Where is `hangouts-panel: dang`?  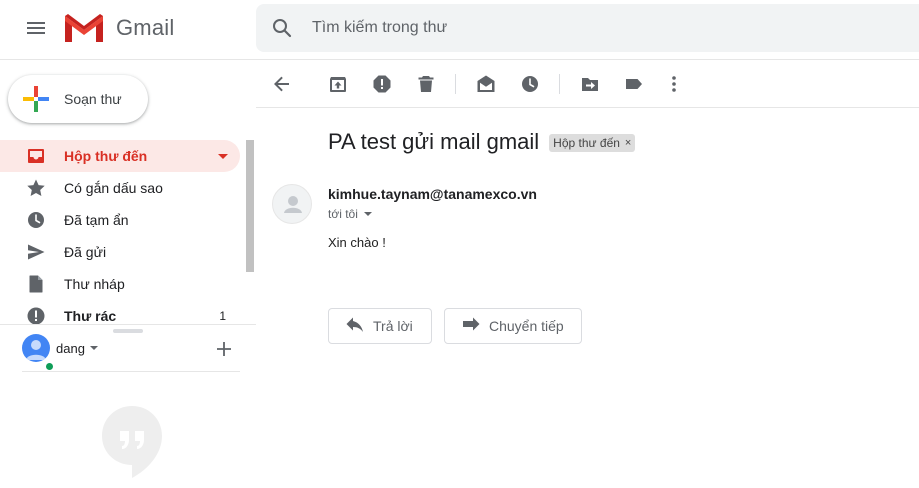
hangouts-panel: dang is located at coordinates (128, 406).